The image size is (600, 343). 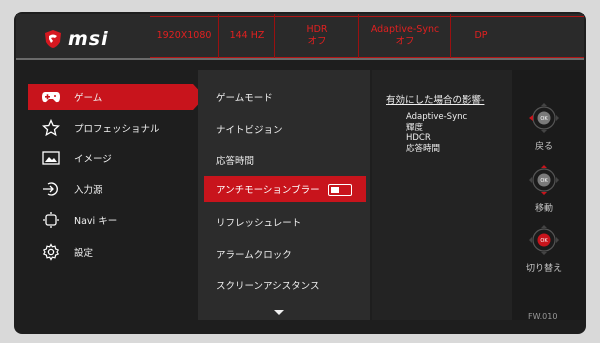 I want to click on menu-item-label: プロフェッショナル, so click(x=117, y=129).